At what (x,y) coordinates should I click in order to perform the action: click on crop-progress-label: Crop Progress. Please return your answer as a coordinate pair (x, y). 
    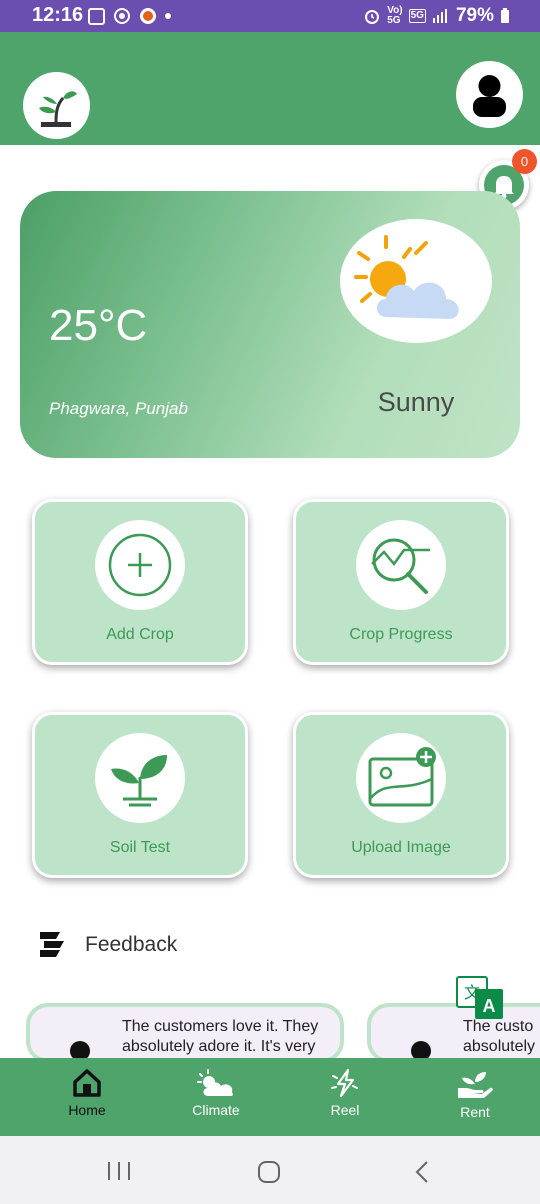
    Looking at the image, I should click on (401, 634).